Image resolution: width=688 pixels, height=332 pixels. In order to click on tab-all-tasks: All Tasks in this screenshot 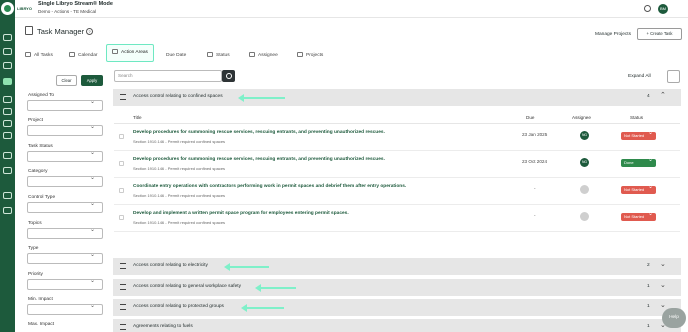, I will do `click(39, 56)`.